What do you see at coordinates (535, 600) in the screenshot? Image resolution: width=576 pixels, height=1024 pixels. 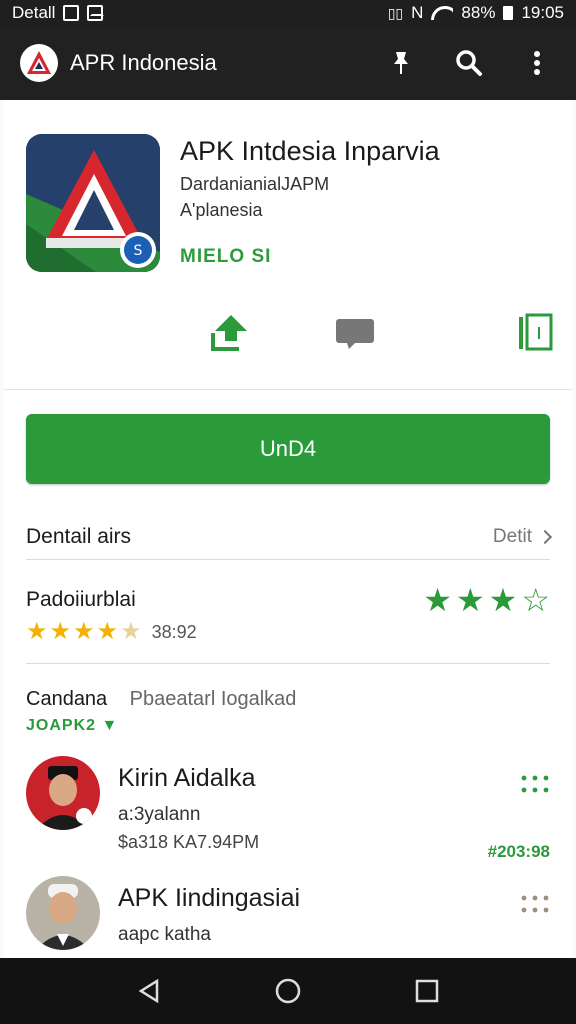 I see `star-outline-icon: ☆` at bounding box center [535, 600].